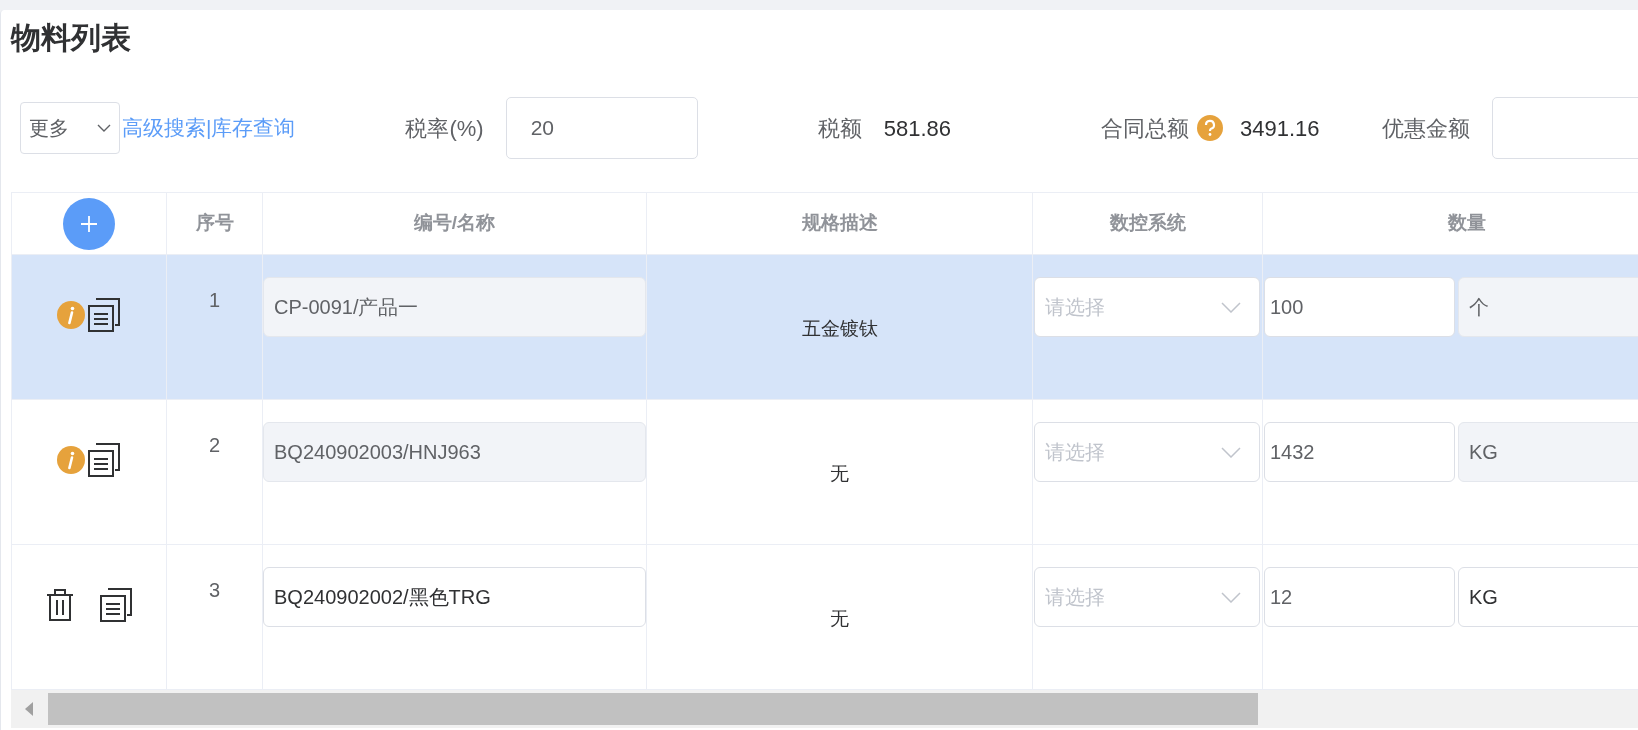 Image resolution: width=1638 pixels, height=730 pixels. Describe the element at coordinates (214, 445) in the screenshot. I see `row-number: 2` at that location.